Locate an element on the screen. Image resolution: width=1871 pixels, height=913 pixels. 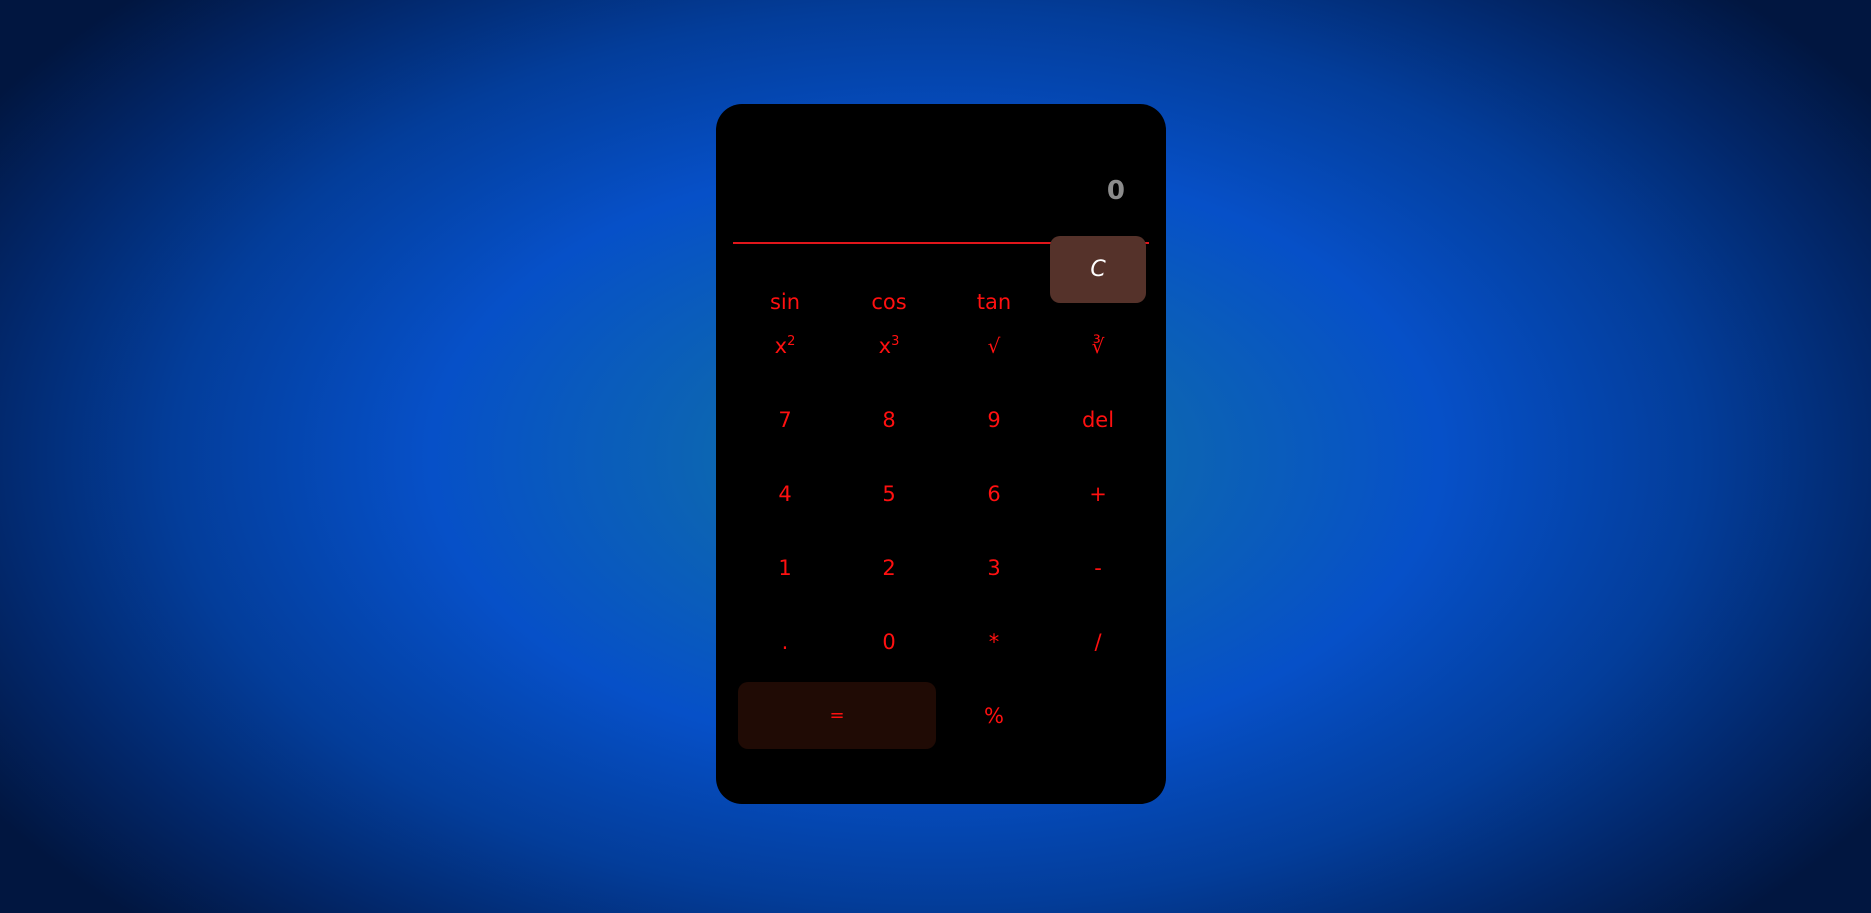
clear-button: C is located at coordinates (1098, 269).